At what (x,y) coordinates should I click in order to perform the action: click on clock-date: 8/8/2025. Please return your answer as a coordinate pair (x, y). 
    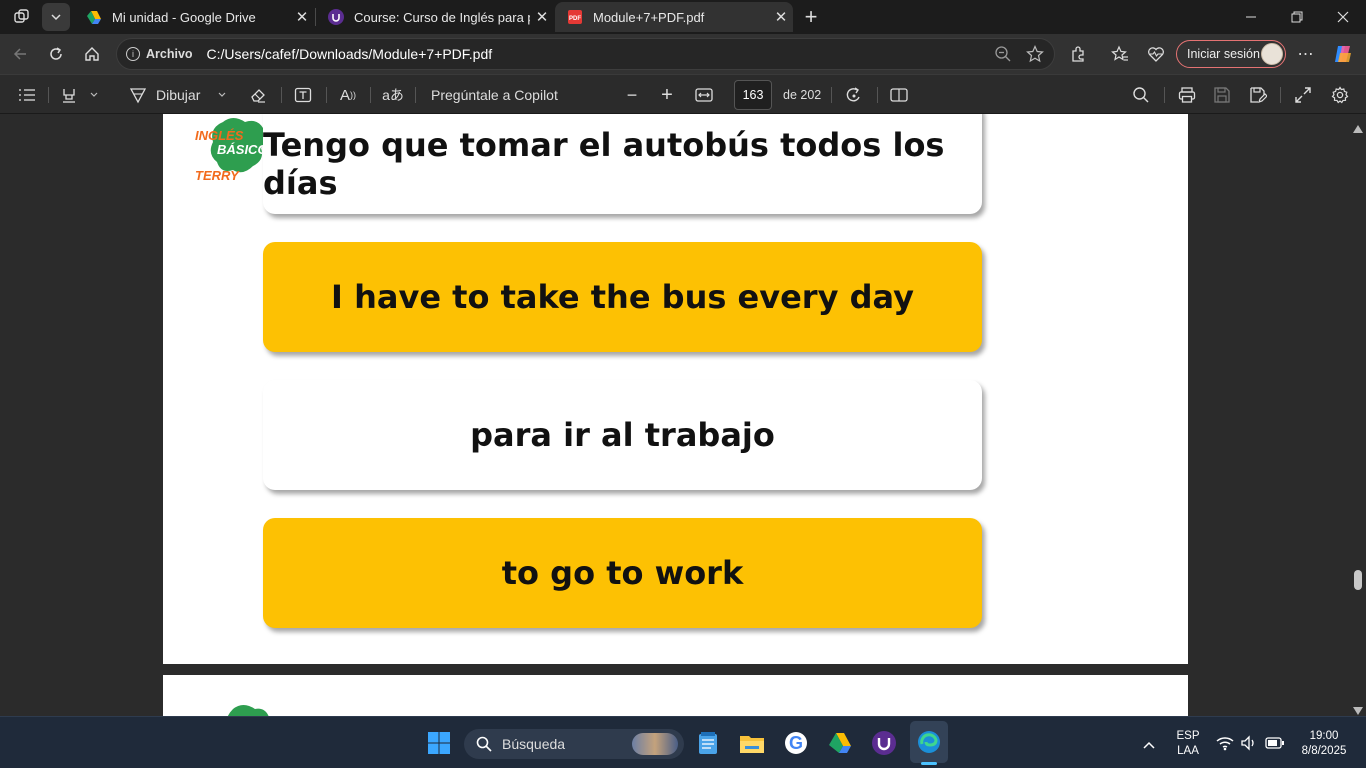
    Looking at the image, I should click on (1324, 751).